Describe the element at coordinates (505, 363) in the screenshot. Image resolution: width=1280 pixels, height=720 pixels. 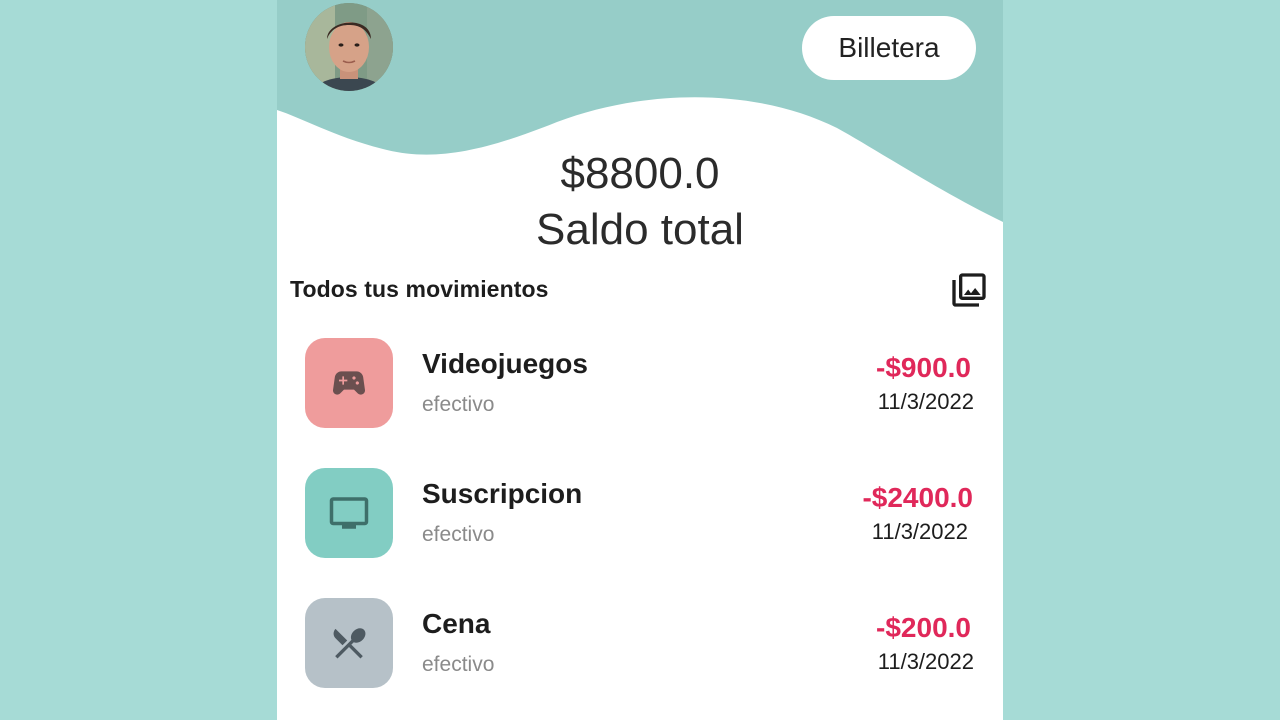
I see `movement-title: Videojuegos` at that location.